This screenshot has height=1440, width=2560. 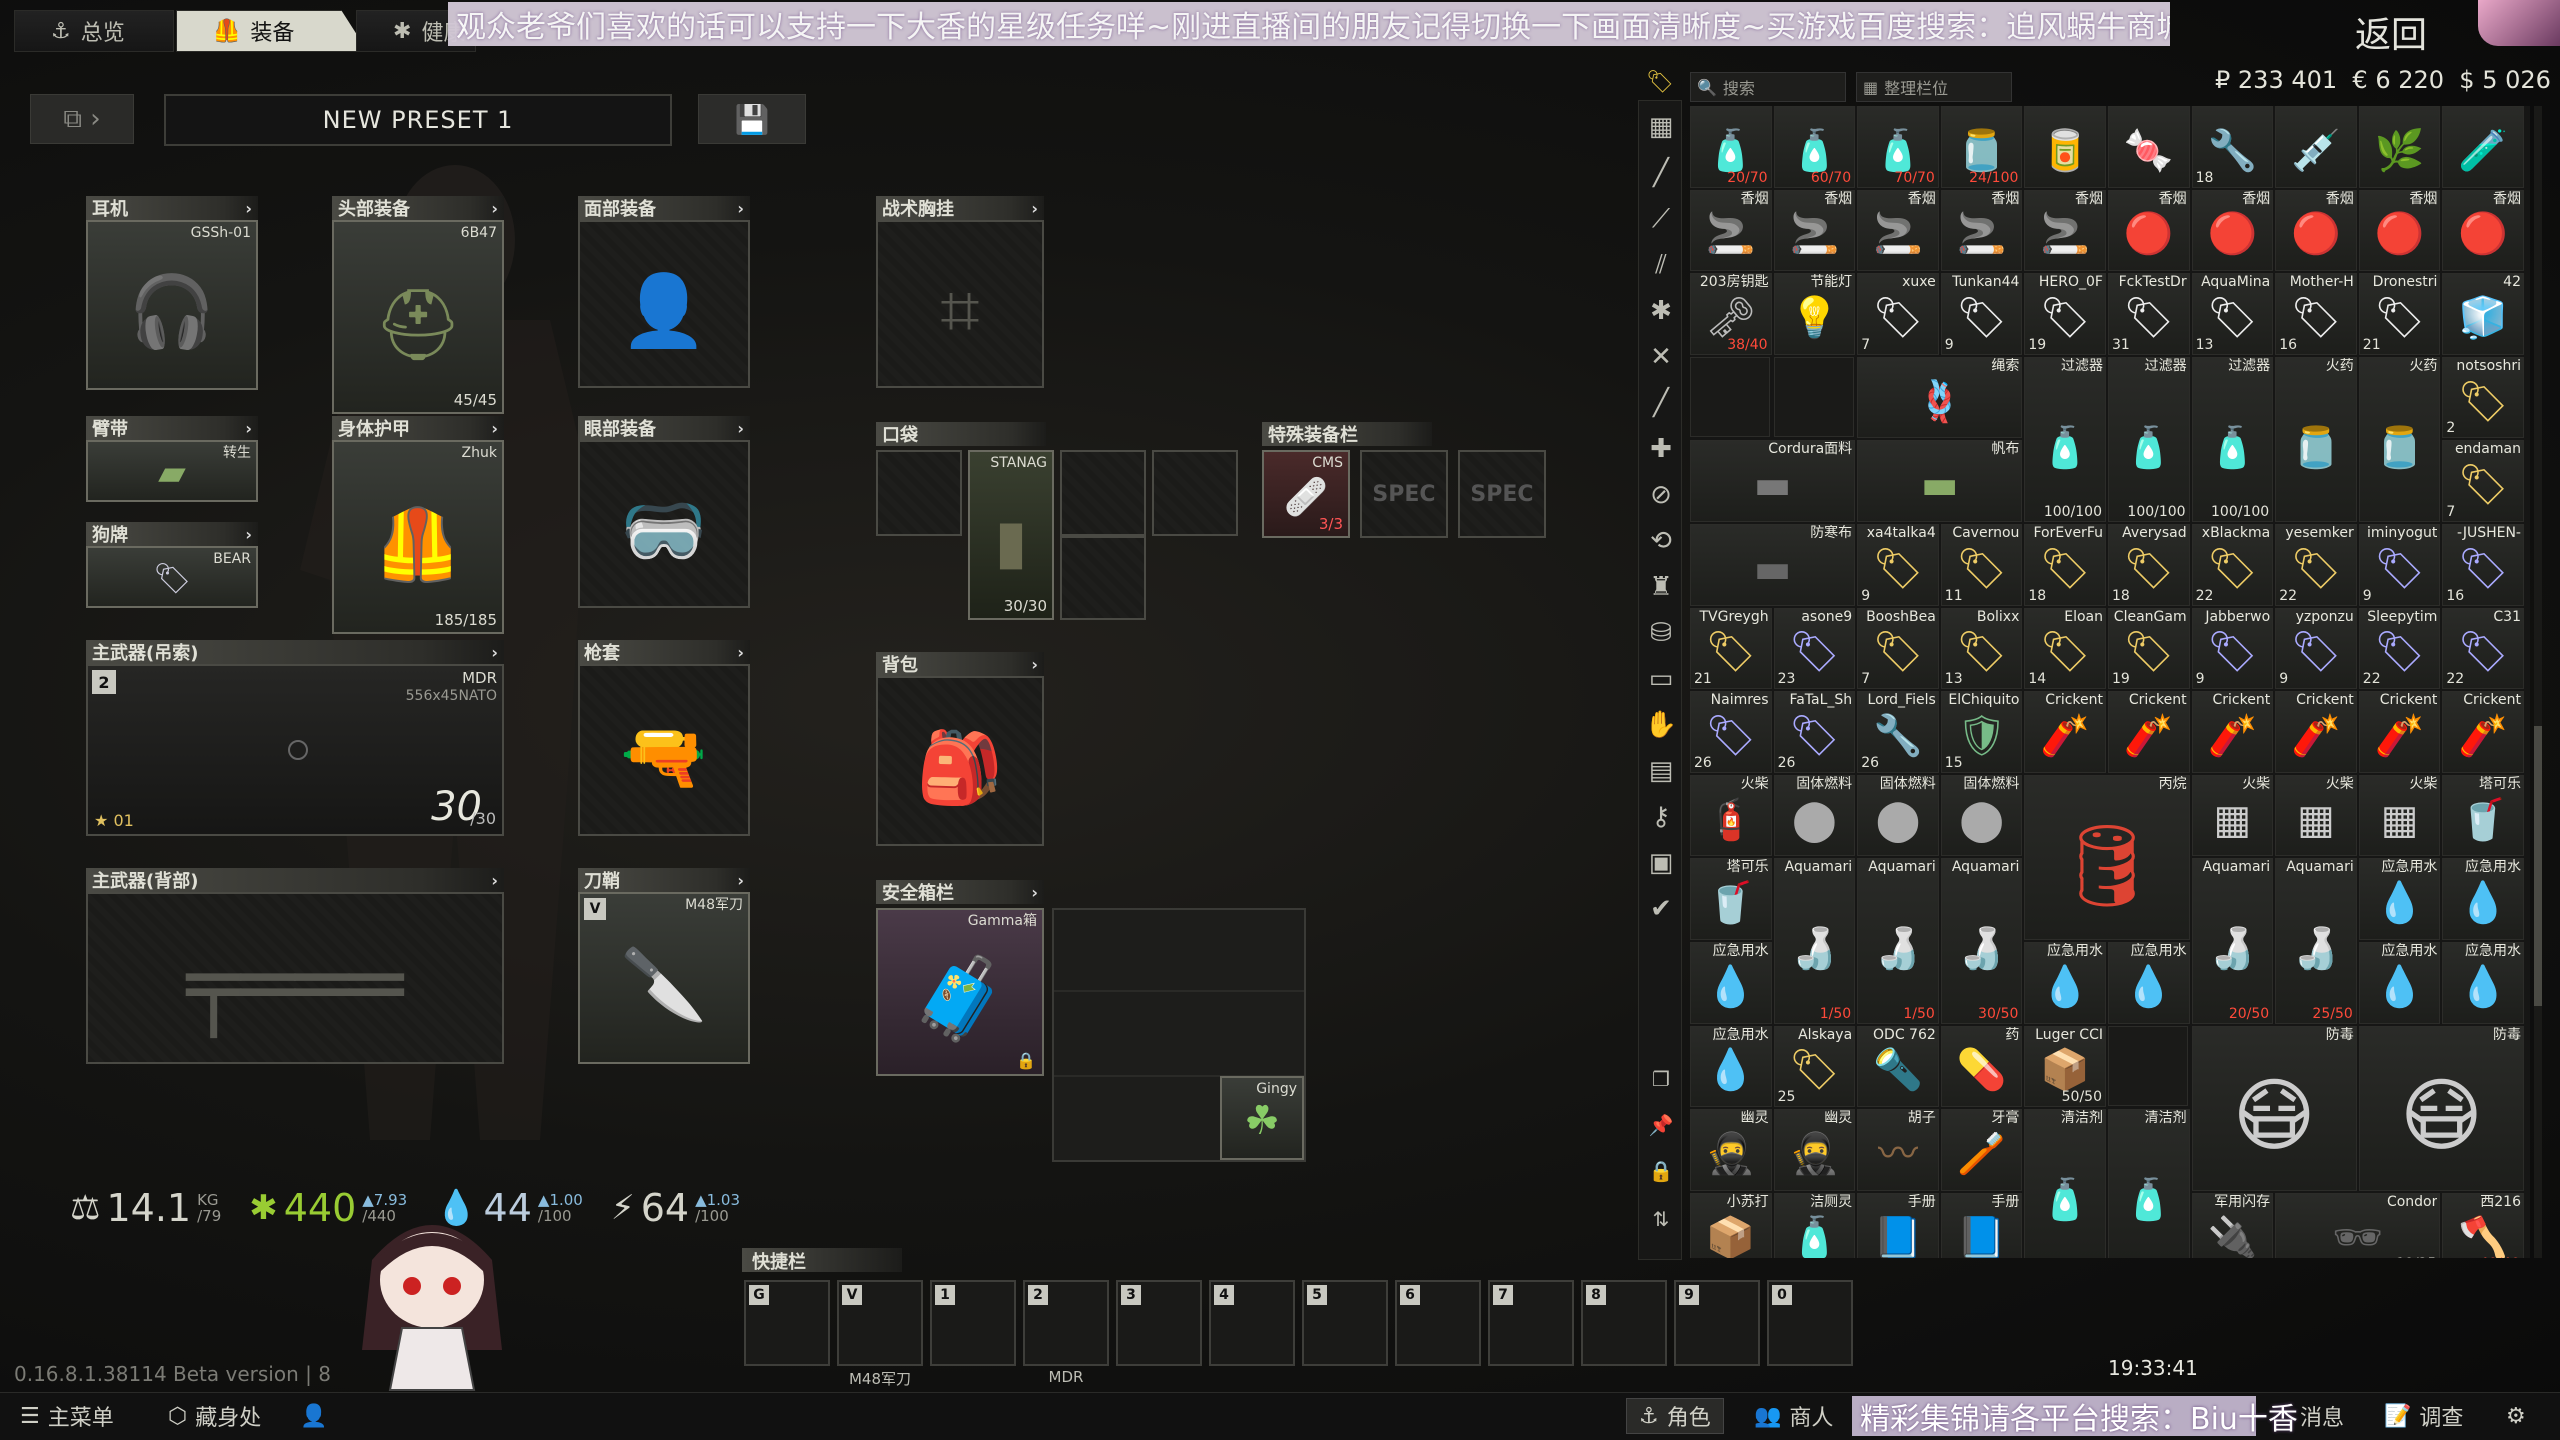 What do you see at coordinates (2316, 147) in the screenshot?
I see `stash-item: 💉` at bounding box center [2316, 147].